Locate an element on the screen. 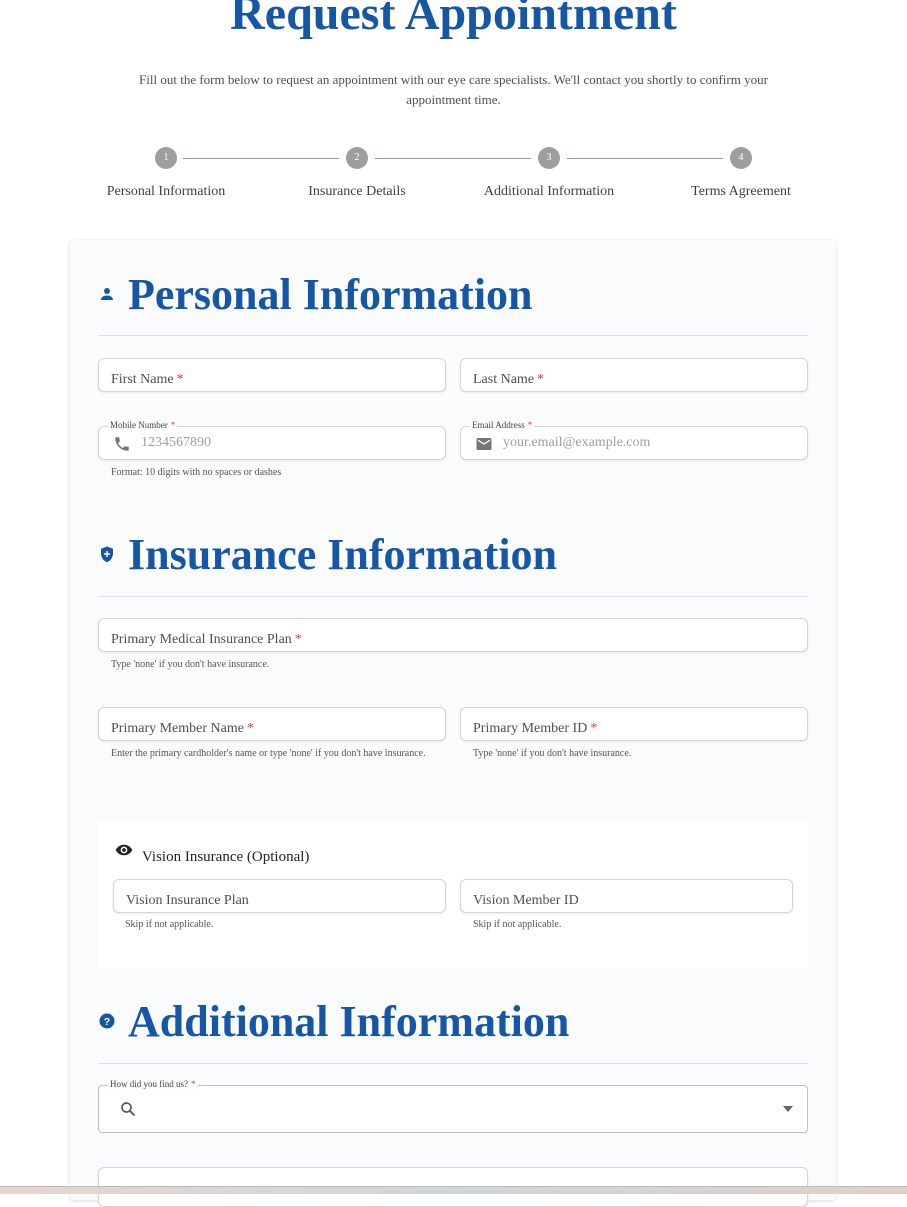 This screenshot has width=907, height=1207. vision-plan-helper-text: Skip if not applicable. is located at coordinates (169, 924).